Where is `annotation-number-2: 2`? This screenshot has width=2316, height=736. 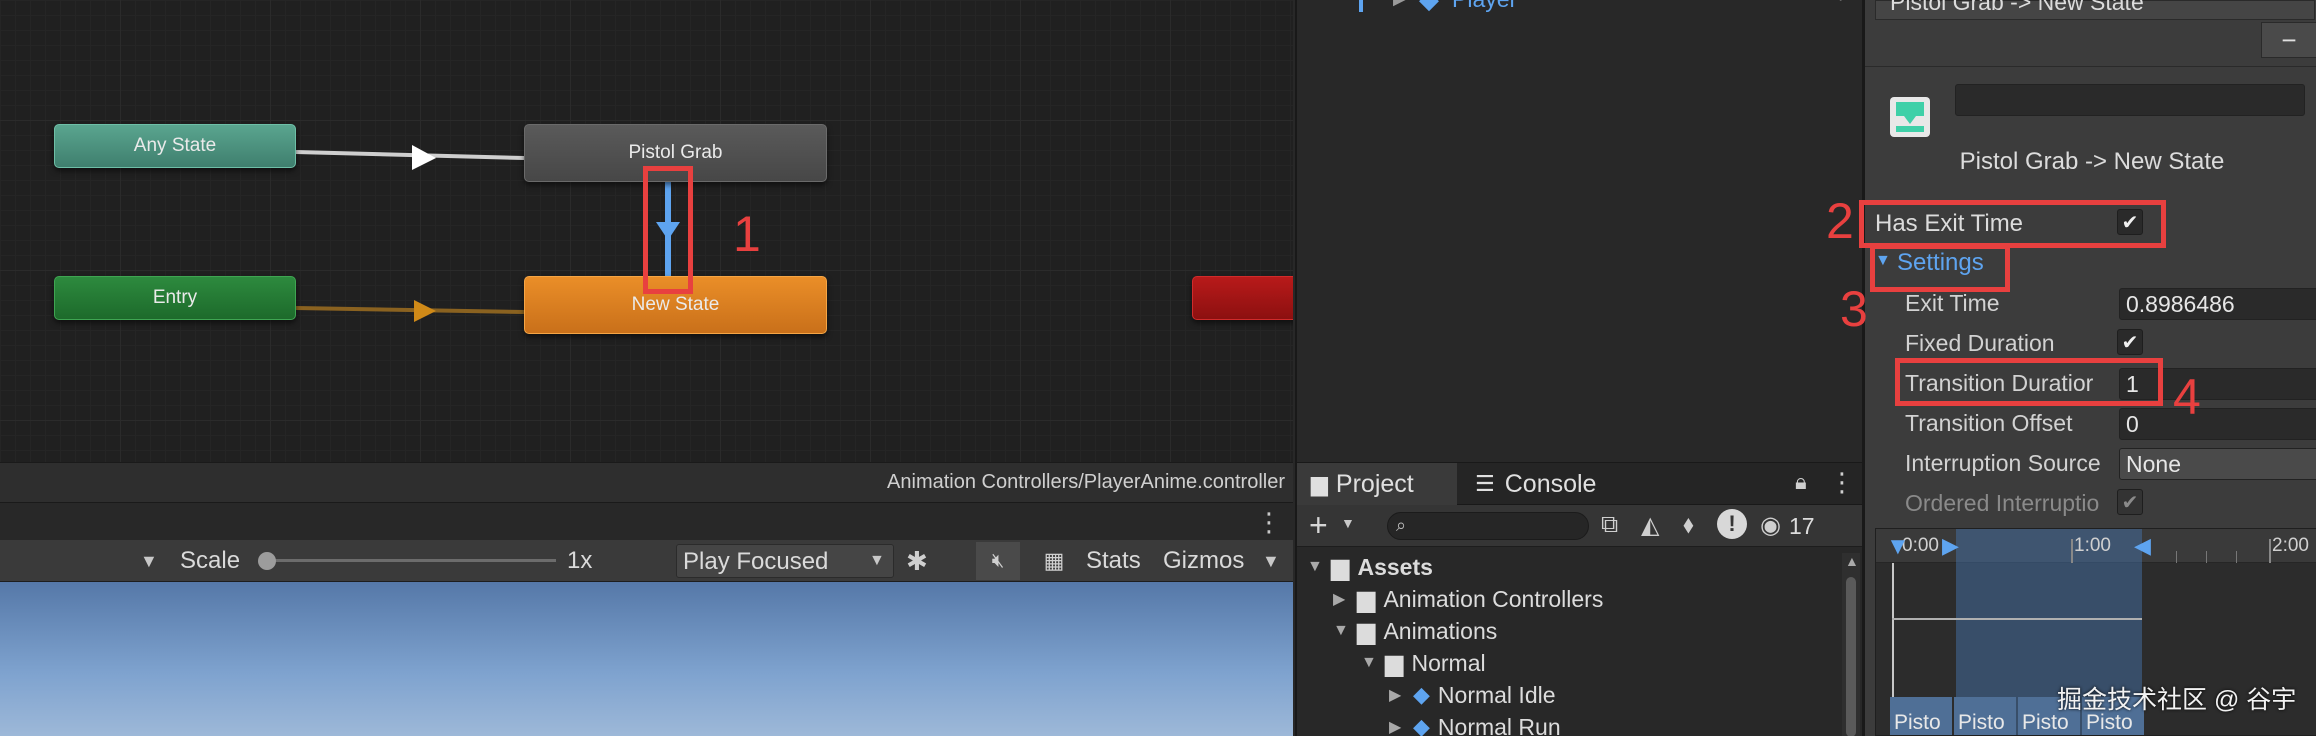 annotation-number-2: 2 is located at coordinates (1840, 221).